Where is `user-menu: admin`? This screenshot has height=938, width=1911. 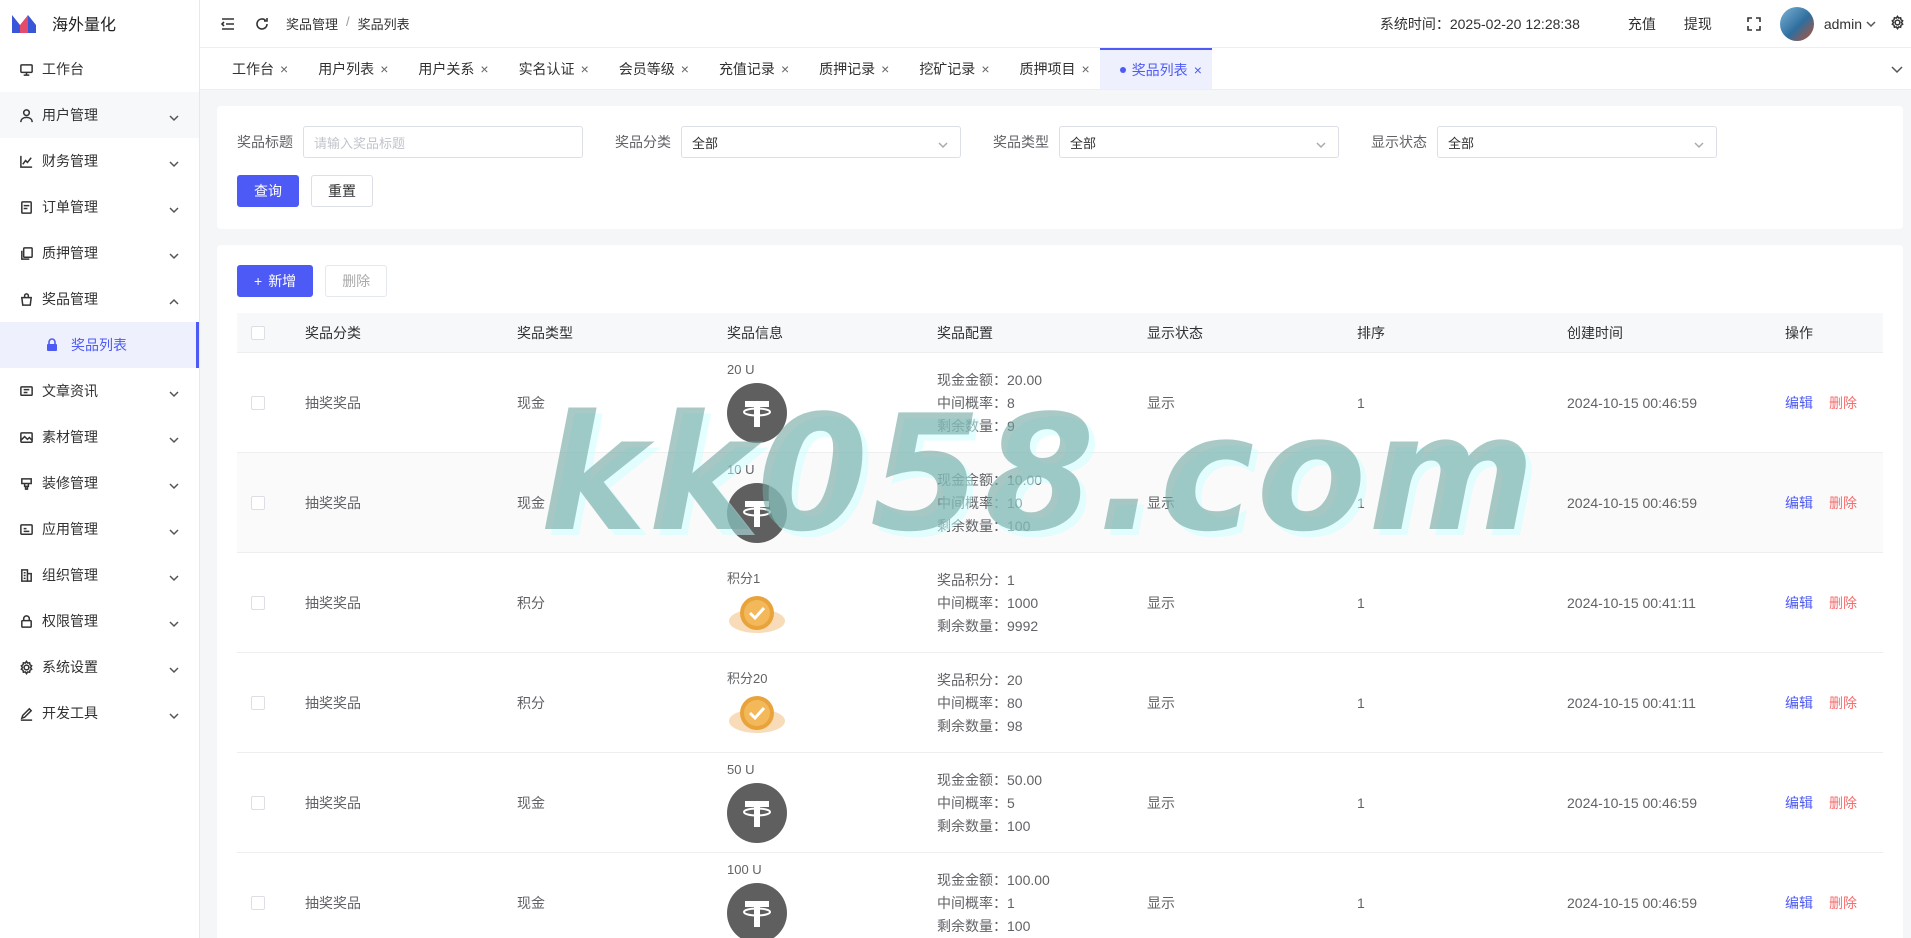 user-menu: admin is located at coordinates (1850, 24).